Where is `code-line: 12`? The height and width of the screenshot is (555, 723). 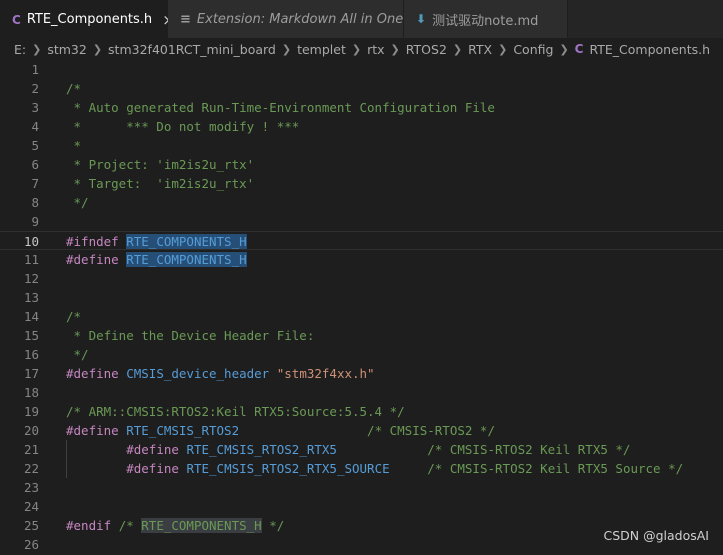 code-line: 12 is located at coordinates (361, 278).